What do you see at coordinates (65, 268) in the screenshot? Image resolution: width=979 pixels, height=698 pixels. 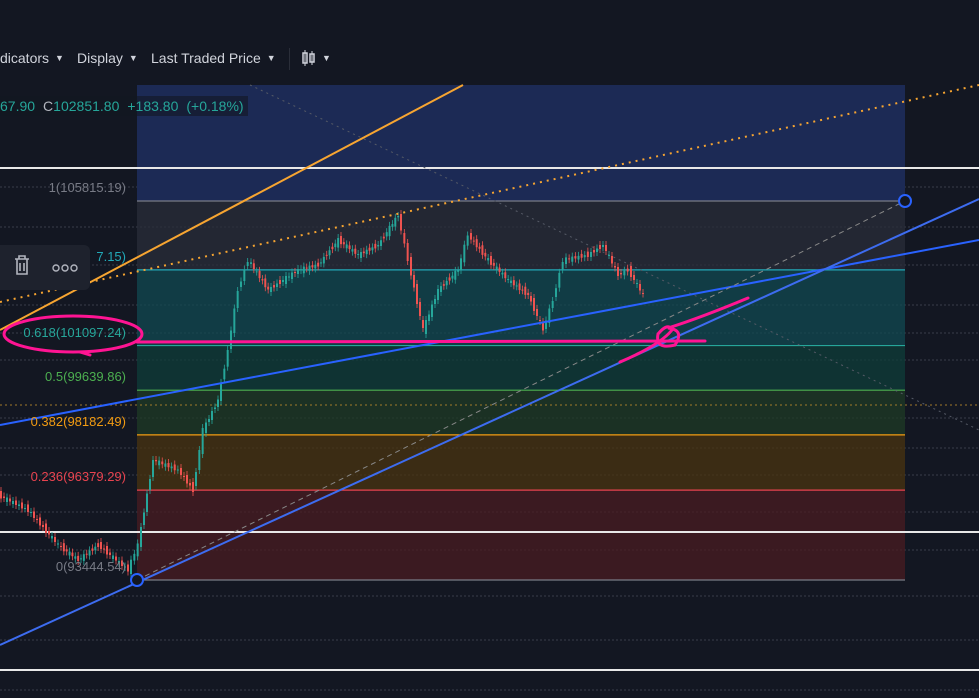 I see `more-icon` at bounding box center [65, 268].